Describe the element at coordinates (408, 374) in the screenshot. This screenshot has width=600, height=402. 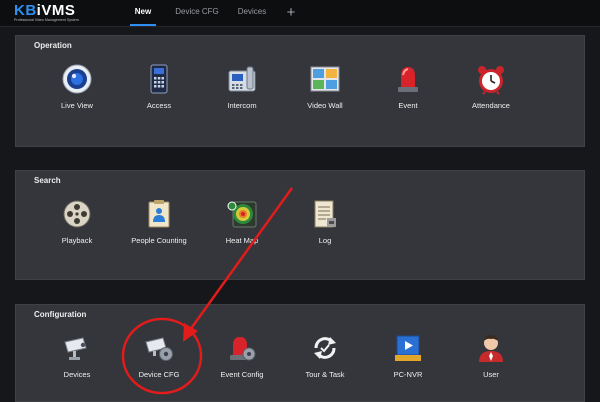
I see `pc-nvr-label: PC-NVR` at that location.